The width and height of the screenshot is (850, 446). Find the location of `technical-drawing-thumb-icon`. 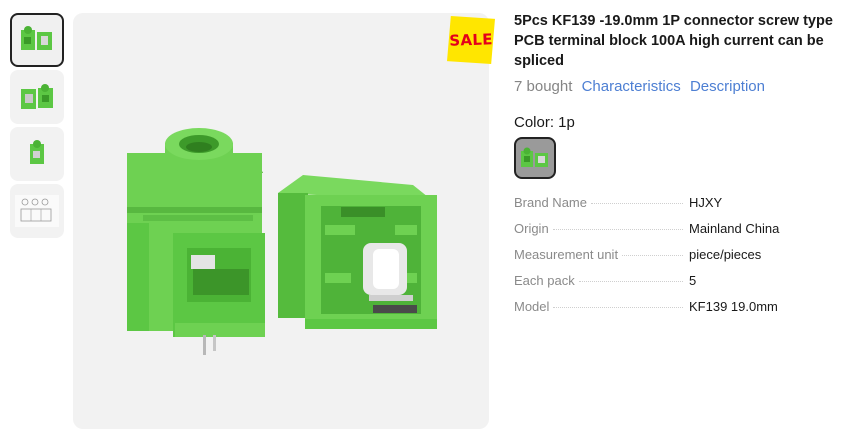

technical-drawing-thumb-icon is located at coordinates (37, 211).